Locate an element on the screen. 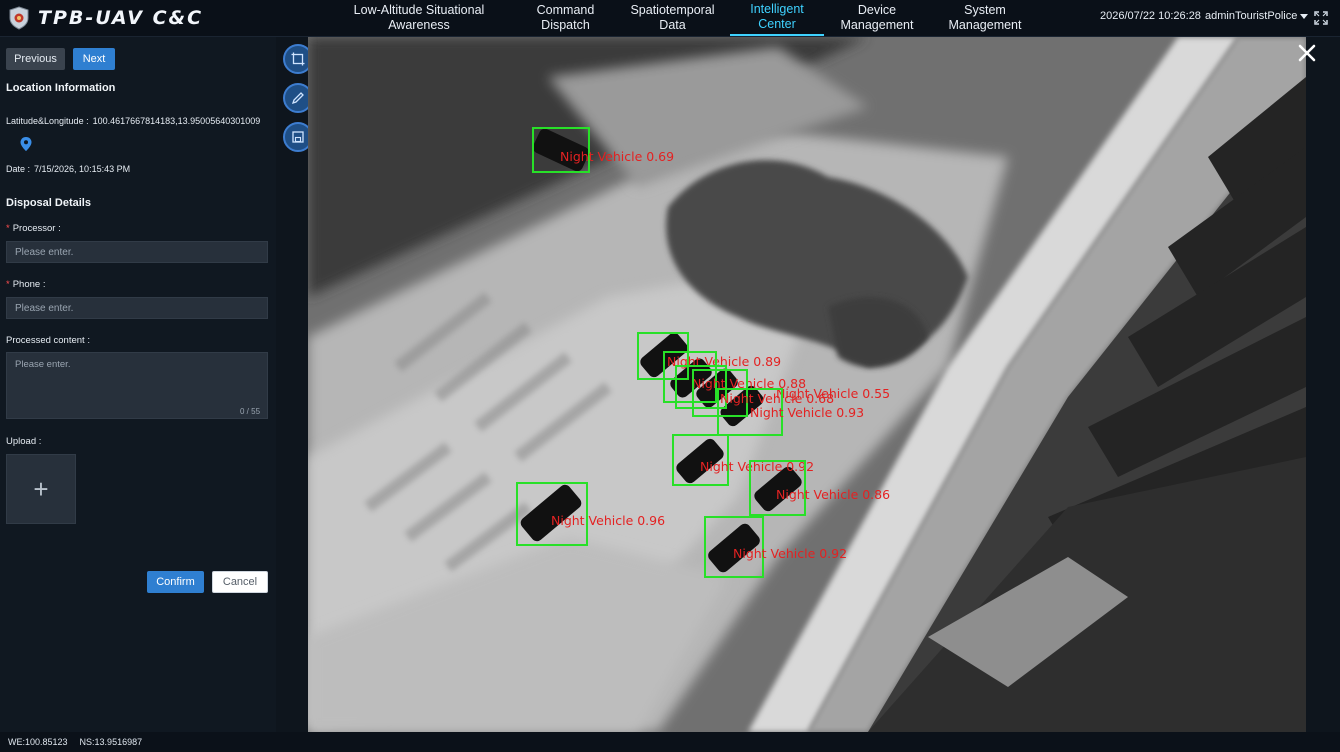 The height and width of the screenshot is (752, 1340). status-bar is located at coordinates (670, 742).